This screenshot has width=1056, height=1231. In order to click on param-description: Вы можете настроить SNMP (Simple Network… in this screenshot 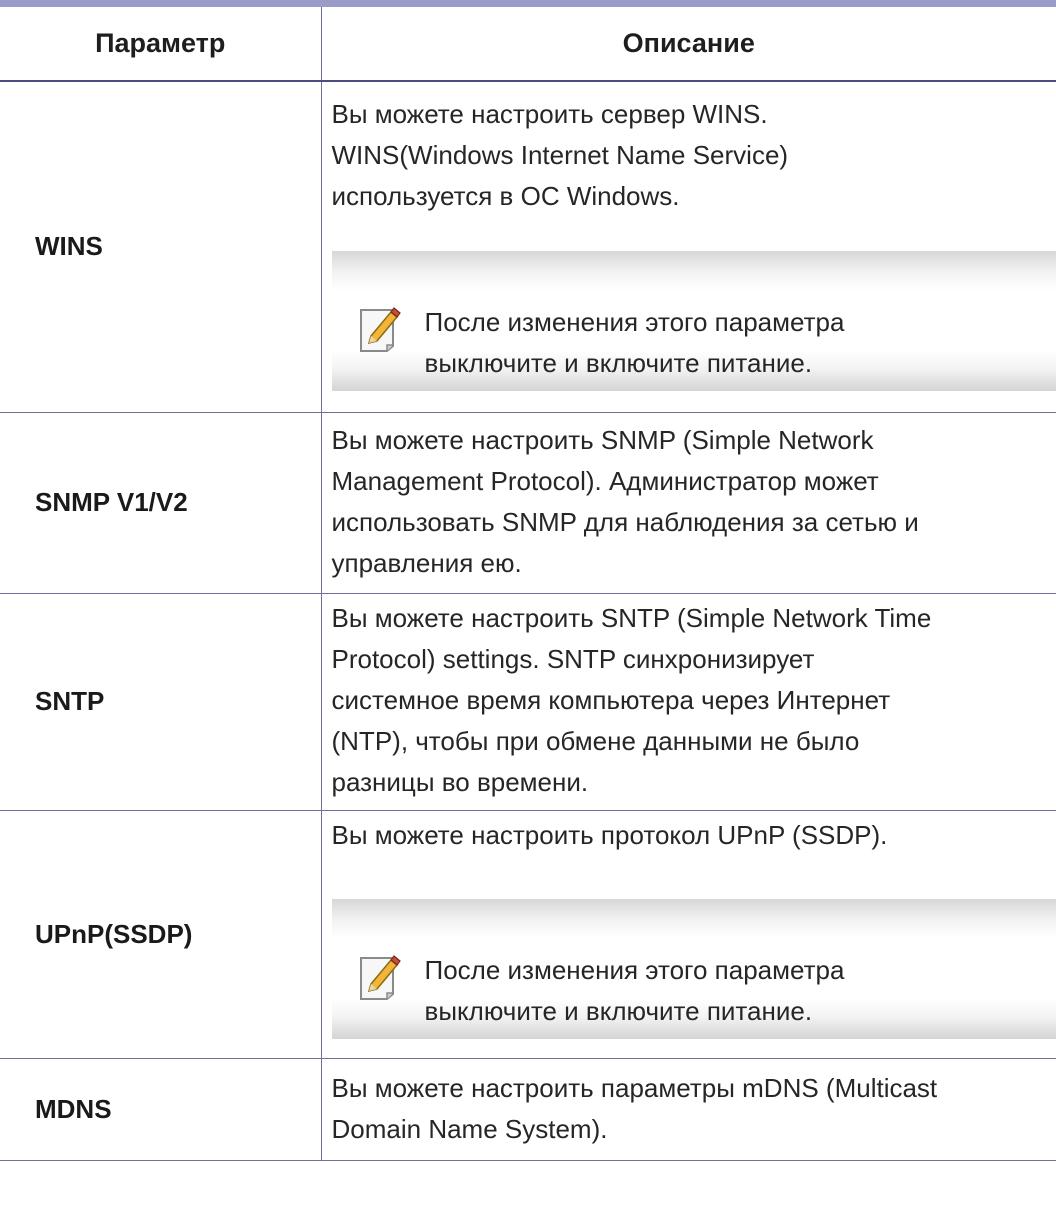, I will do `click(688, 503)`.